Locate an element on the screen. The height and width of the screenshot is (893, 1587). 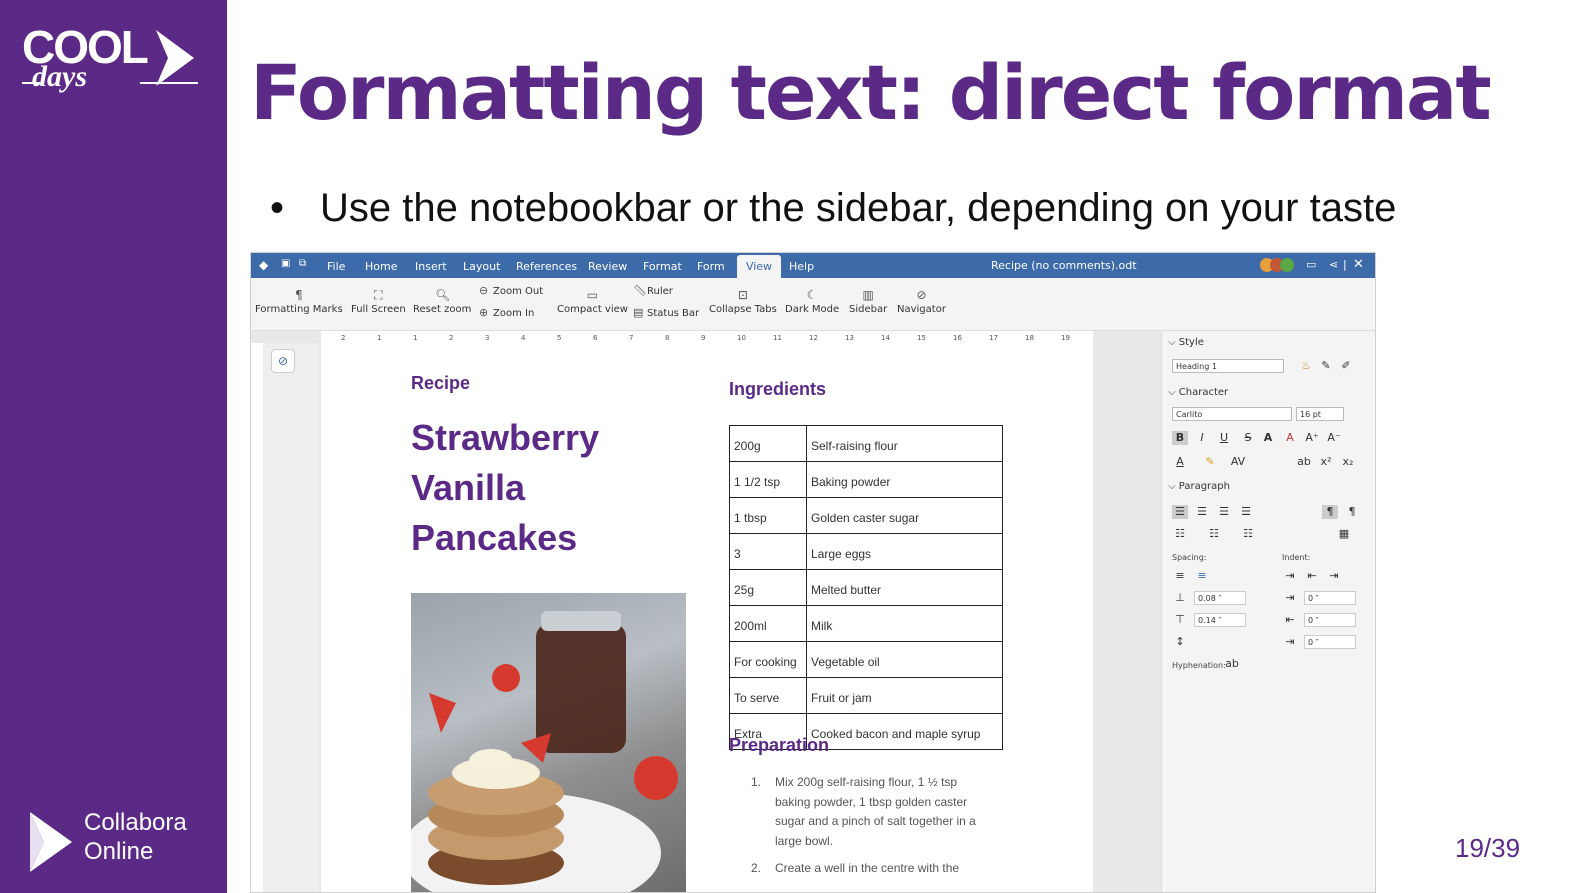
sidebar-button: ▥ Sidebar is located at coordinates (868, 301).